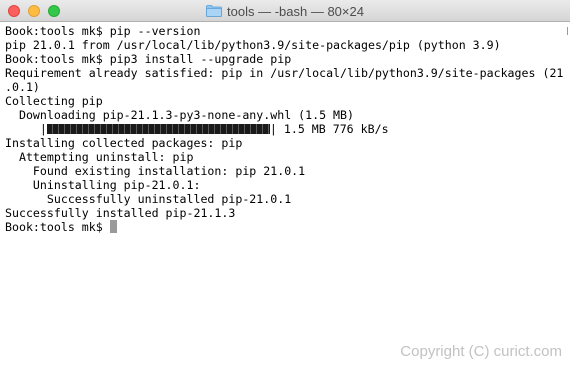  I want to click on terminal-line: .0.1), so click(22, 87).